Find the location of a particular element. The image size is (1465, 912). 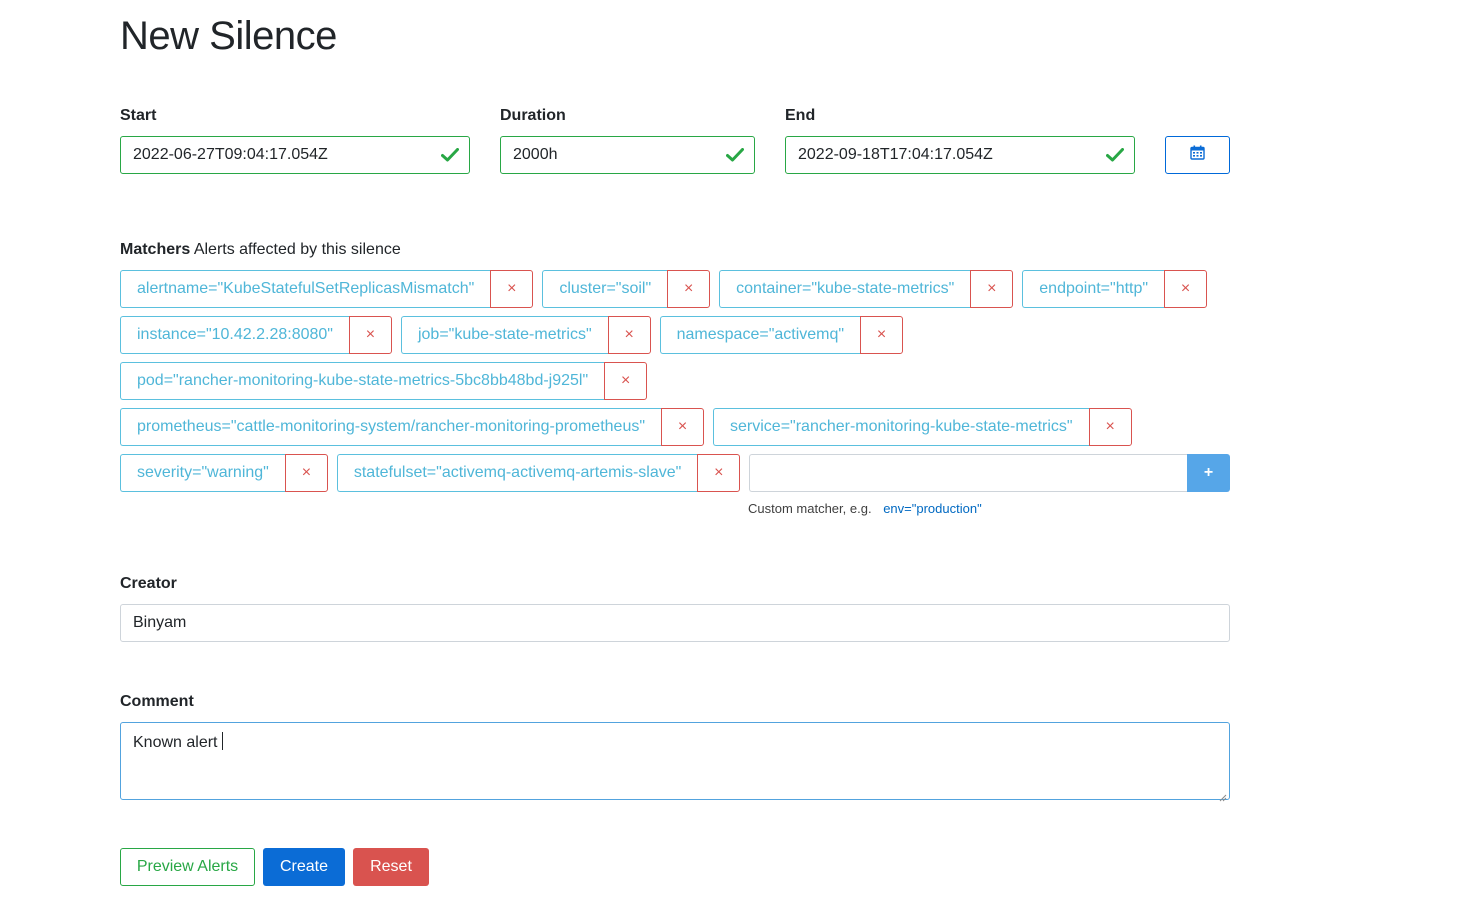

end-label: End is located at coordinates (800, 115).